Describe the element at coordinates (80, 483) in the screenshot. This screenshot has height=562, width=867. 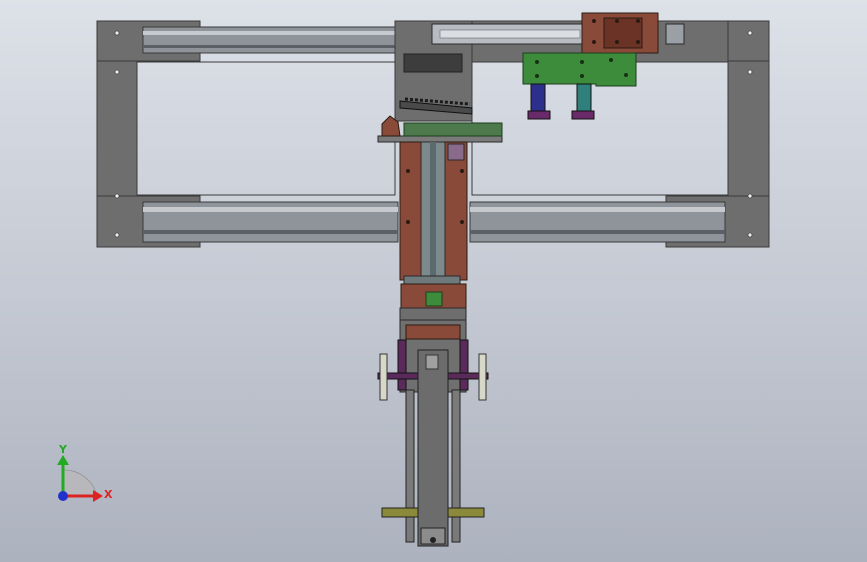
I see `triad-arc` at that location.